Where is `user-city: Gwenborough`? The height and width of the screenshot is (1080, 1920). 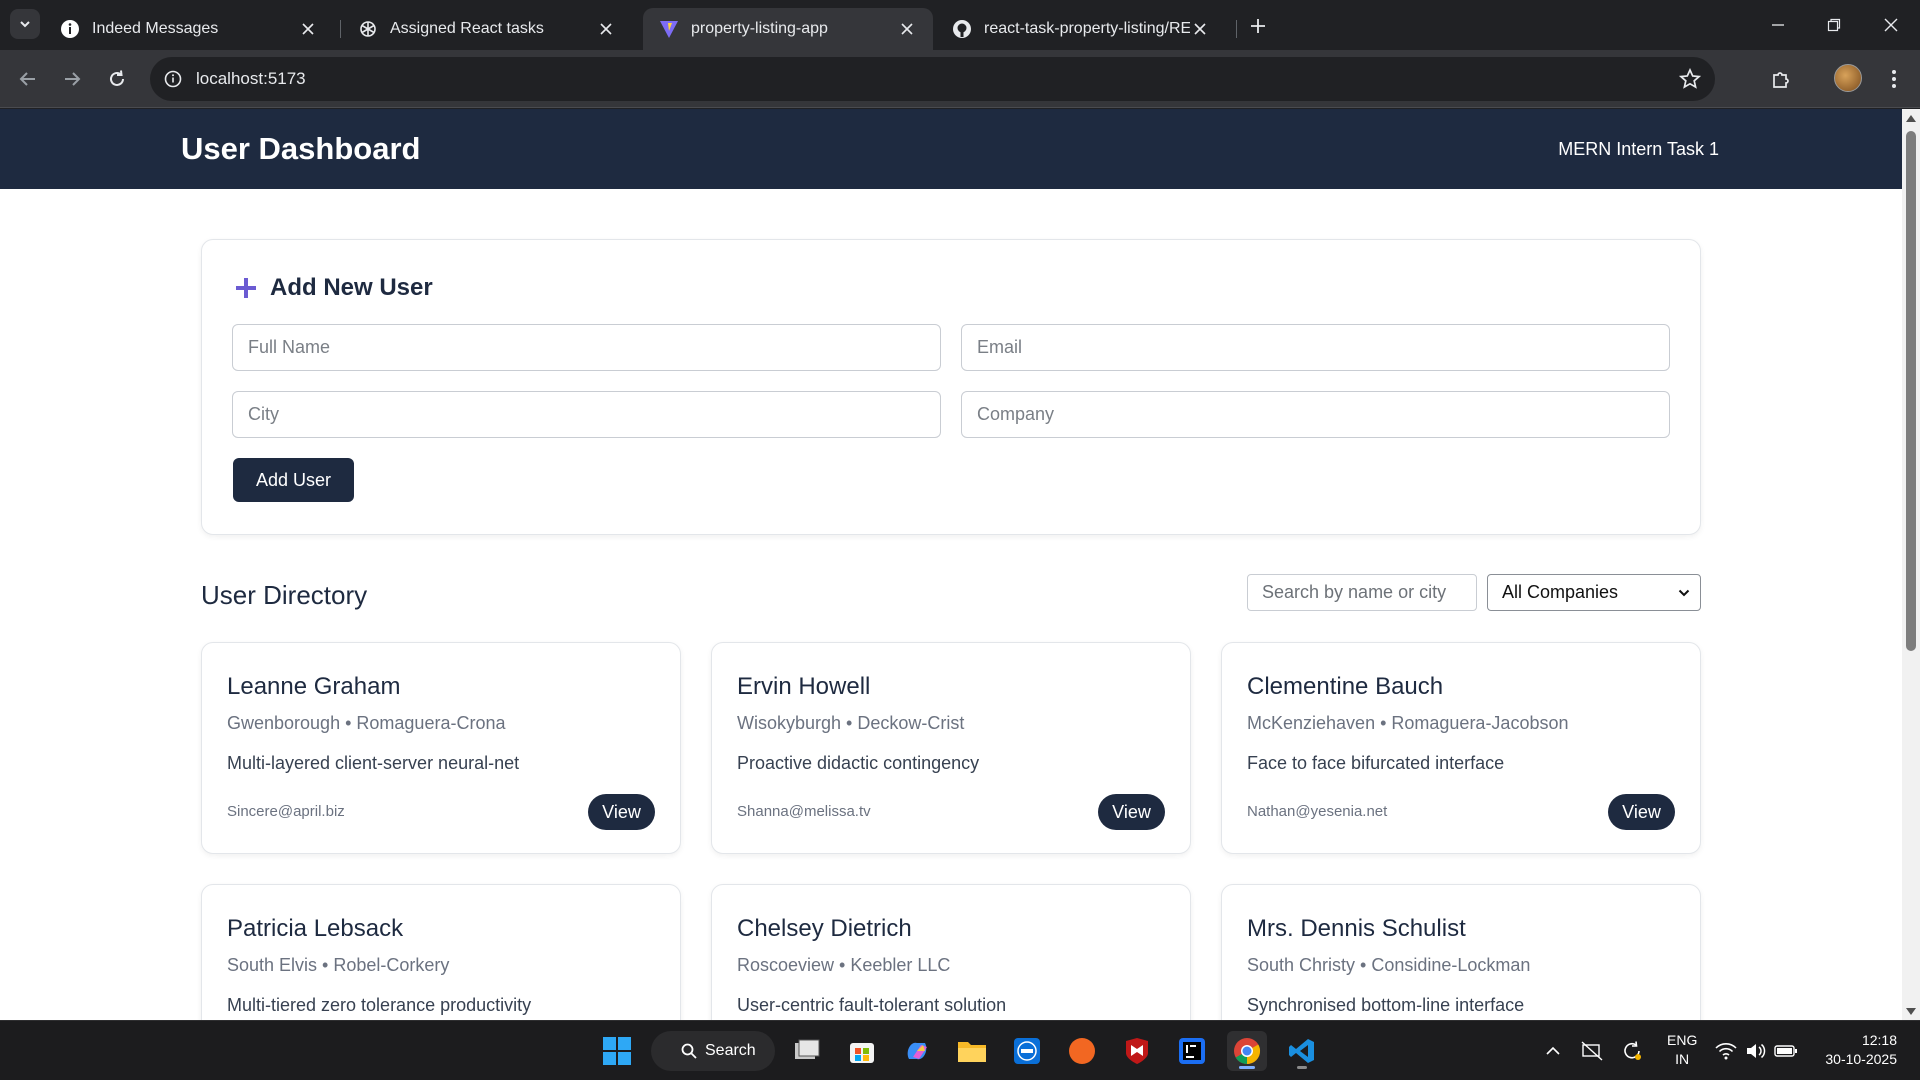
user-city: Gwenborough is located at coordinates (284, 723).